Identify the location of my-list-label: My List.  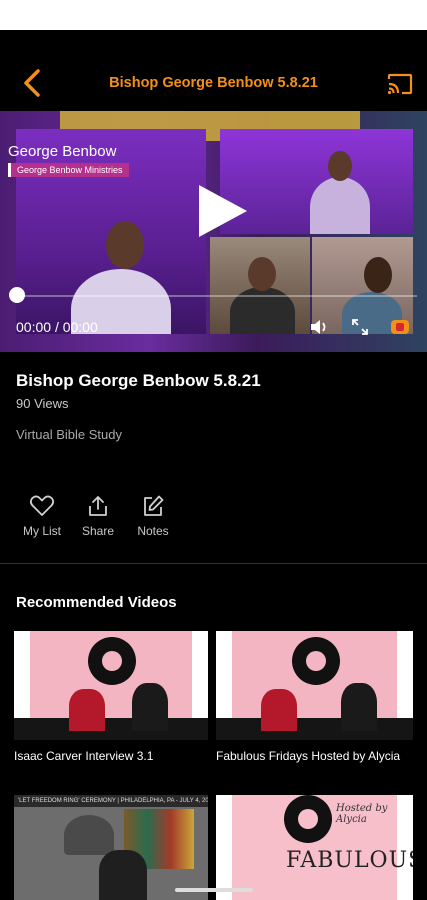
(41, 531).